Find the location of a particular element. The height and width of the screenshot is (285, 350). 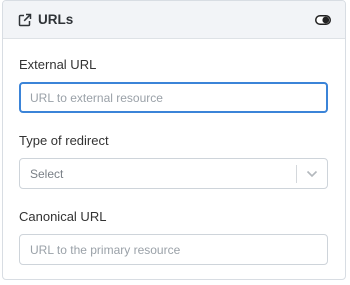

chevron-down-icon is located at coordinates (312, 173).